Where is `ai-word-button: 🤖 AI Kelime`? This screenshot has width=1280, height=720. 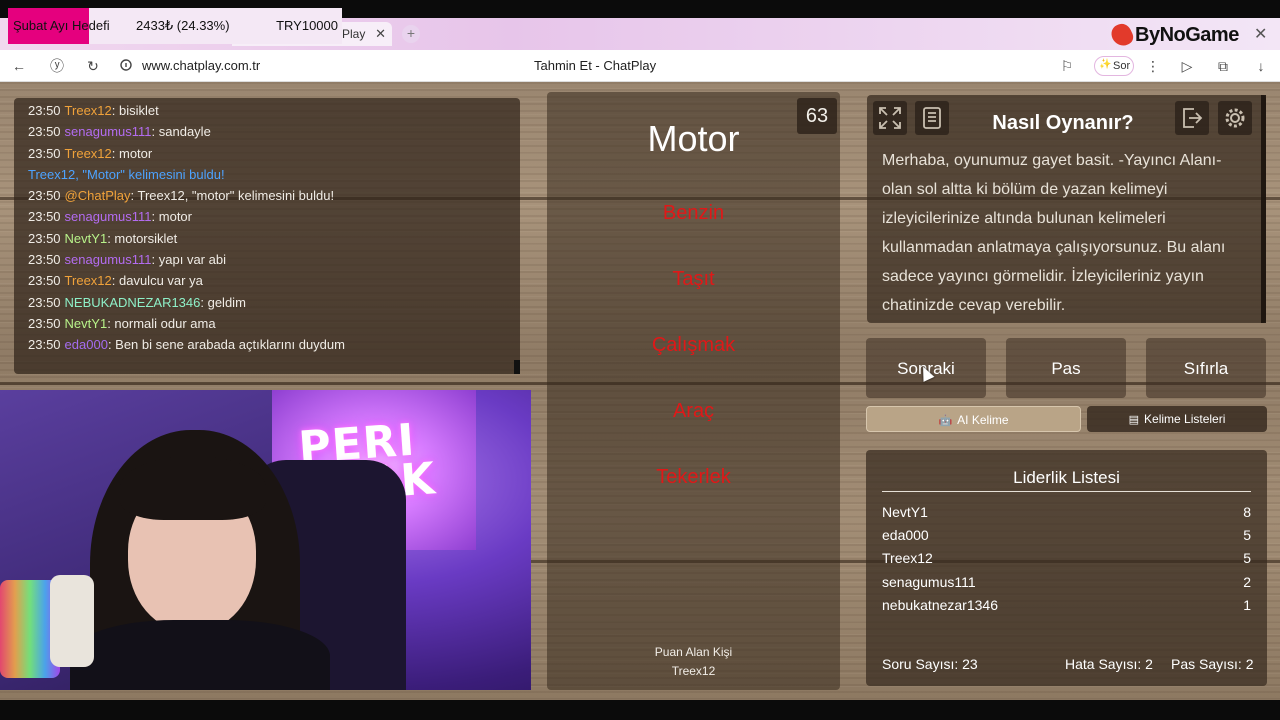 ai-word-button: 🤖 AI Kelime is located at coordinates (973, 419).